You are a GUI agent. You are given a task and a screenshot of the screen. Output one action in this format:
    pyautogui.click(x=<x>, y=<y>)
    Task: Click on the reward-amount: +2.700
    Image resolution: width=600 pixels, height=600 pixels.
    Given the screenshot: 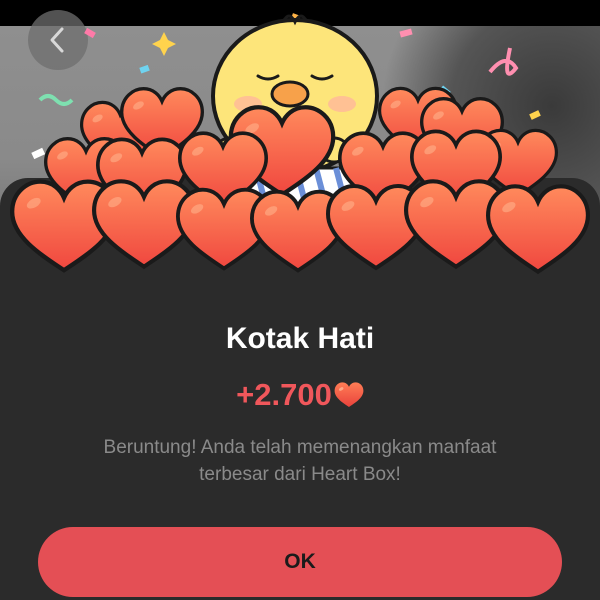 What is the action you would take?
    pyautogui.click(x=284, y=394)
    